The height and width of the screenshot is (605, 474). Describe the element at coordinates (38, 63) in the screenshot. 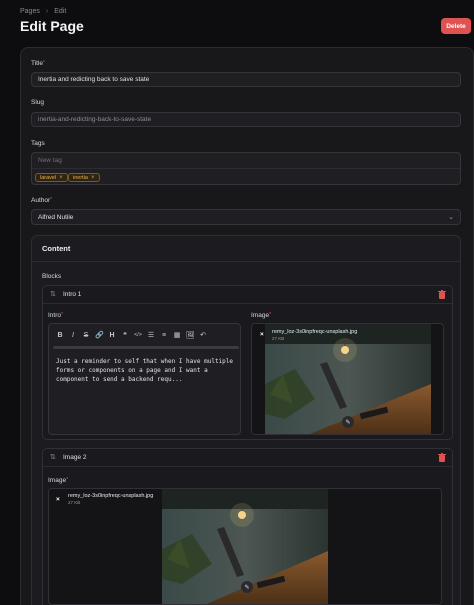

I see `title-label: Title*` at that location.